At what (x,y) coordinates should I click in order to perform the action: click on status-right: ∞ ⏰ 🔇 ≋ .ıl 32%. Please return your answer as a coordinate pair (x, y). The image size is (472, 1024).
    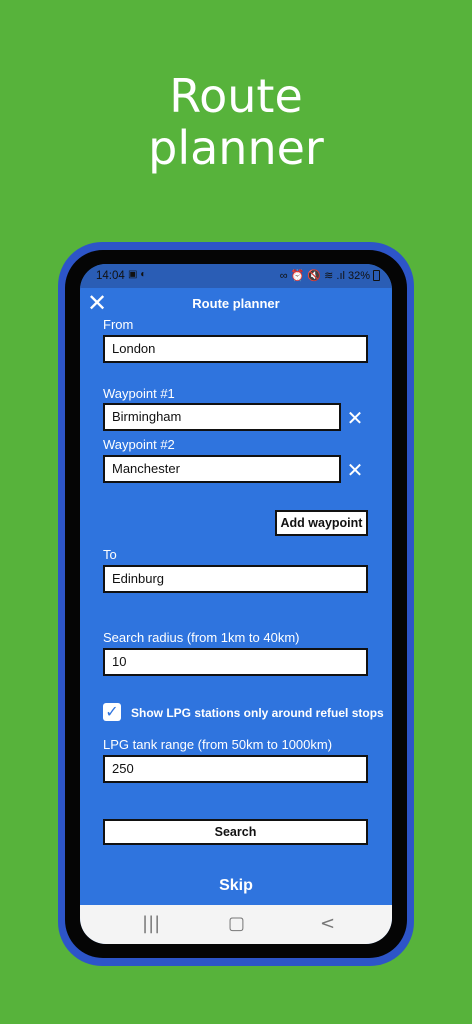
    Looking at the image, I should click on (330, 275).